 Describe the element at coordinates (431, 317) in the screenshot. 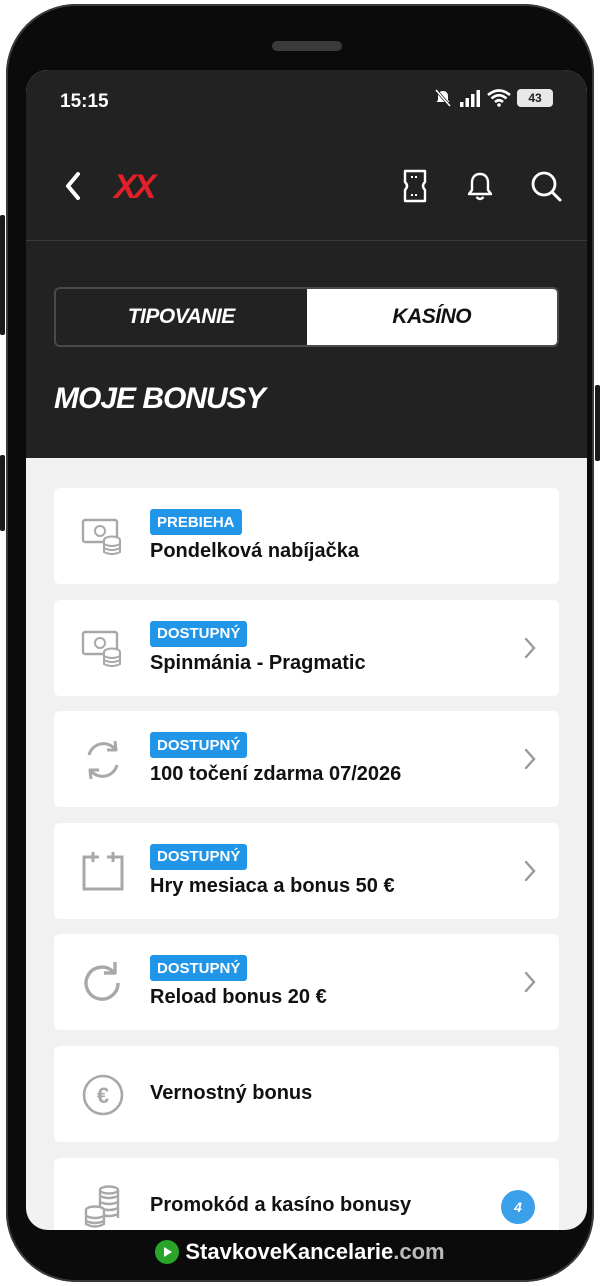

I see `tab-kasino: KASÍNO` at that location.